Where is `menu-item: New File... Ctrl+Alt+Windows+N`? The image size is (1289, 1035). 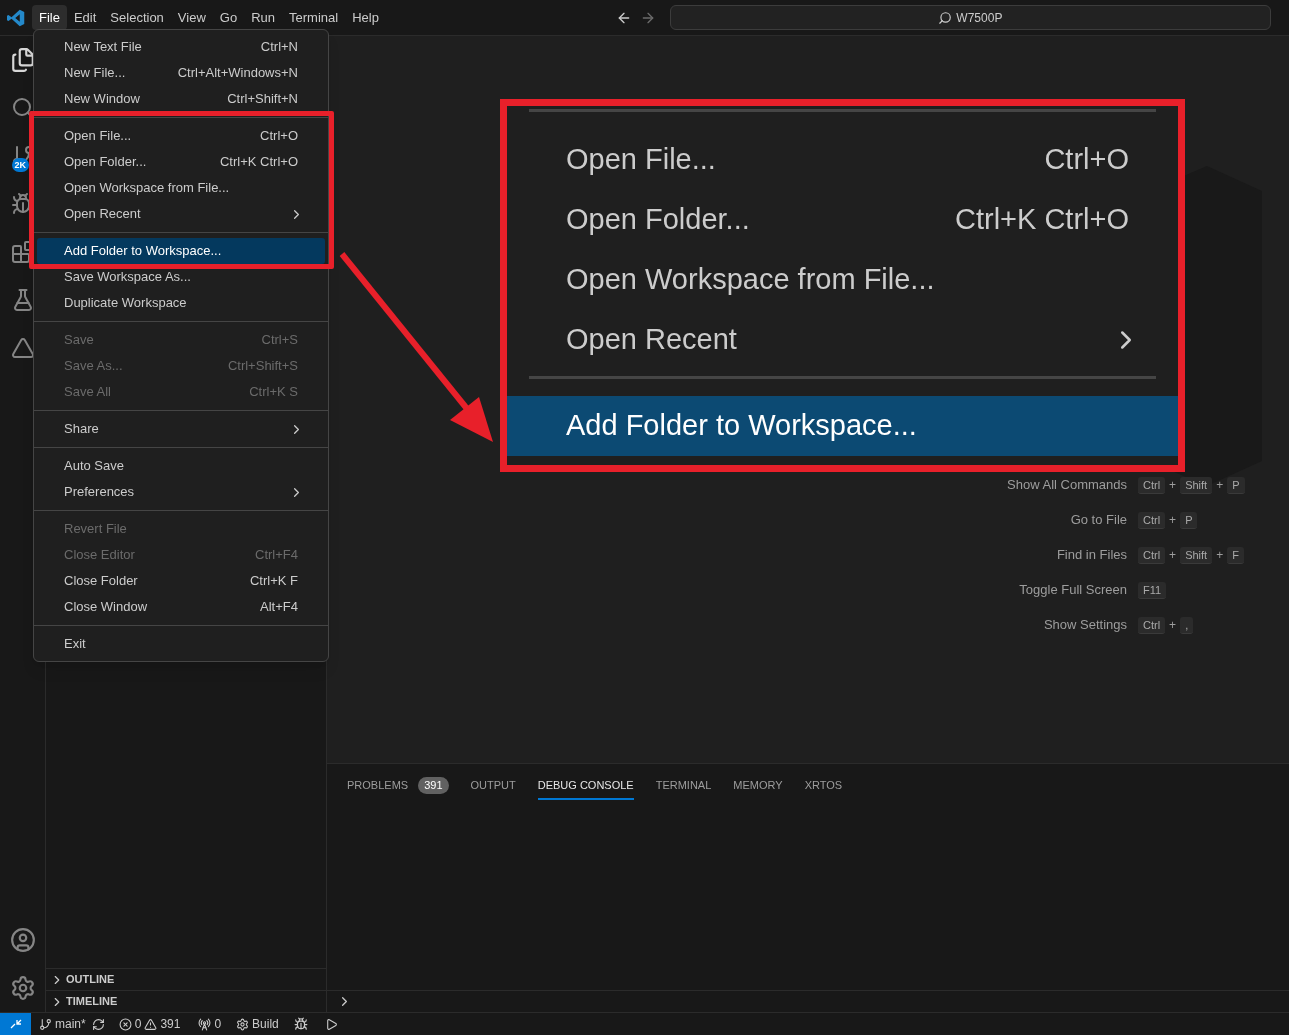 menu-item: New File... Ctrl+Alt+Windows+N is located at coordinates (181, 73).